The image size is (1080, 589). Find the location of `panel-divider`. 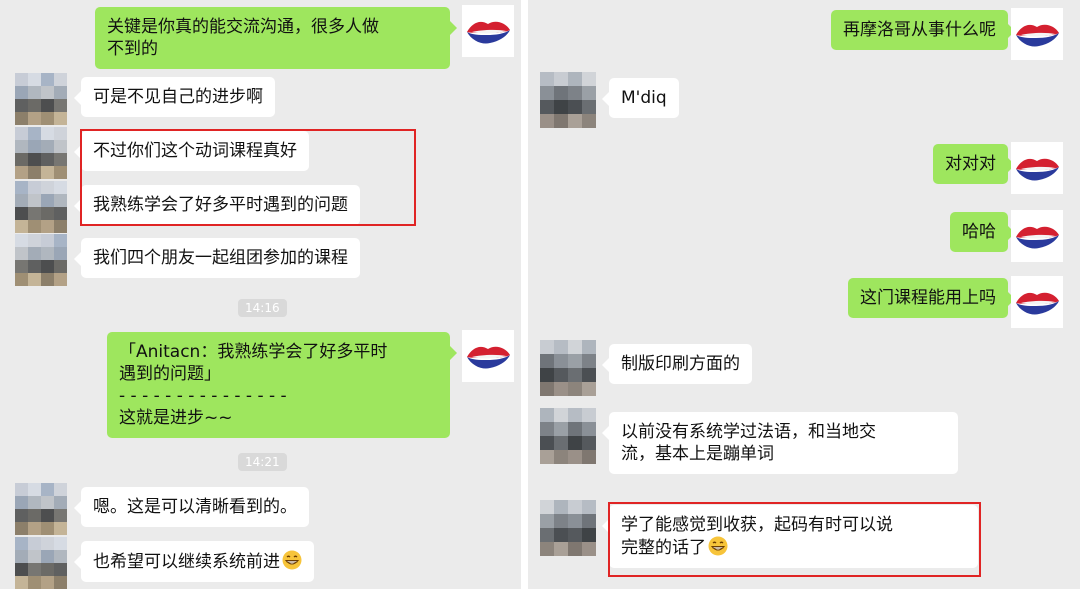

panel-divider is located at coordinates (524, 294).